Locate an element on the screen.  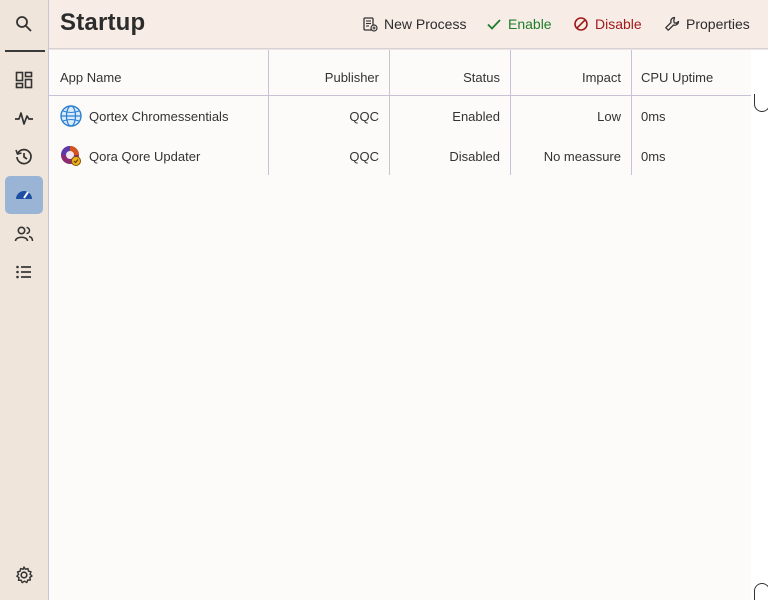
details-list-icon is located at coordinates (23, 272).